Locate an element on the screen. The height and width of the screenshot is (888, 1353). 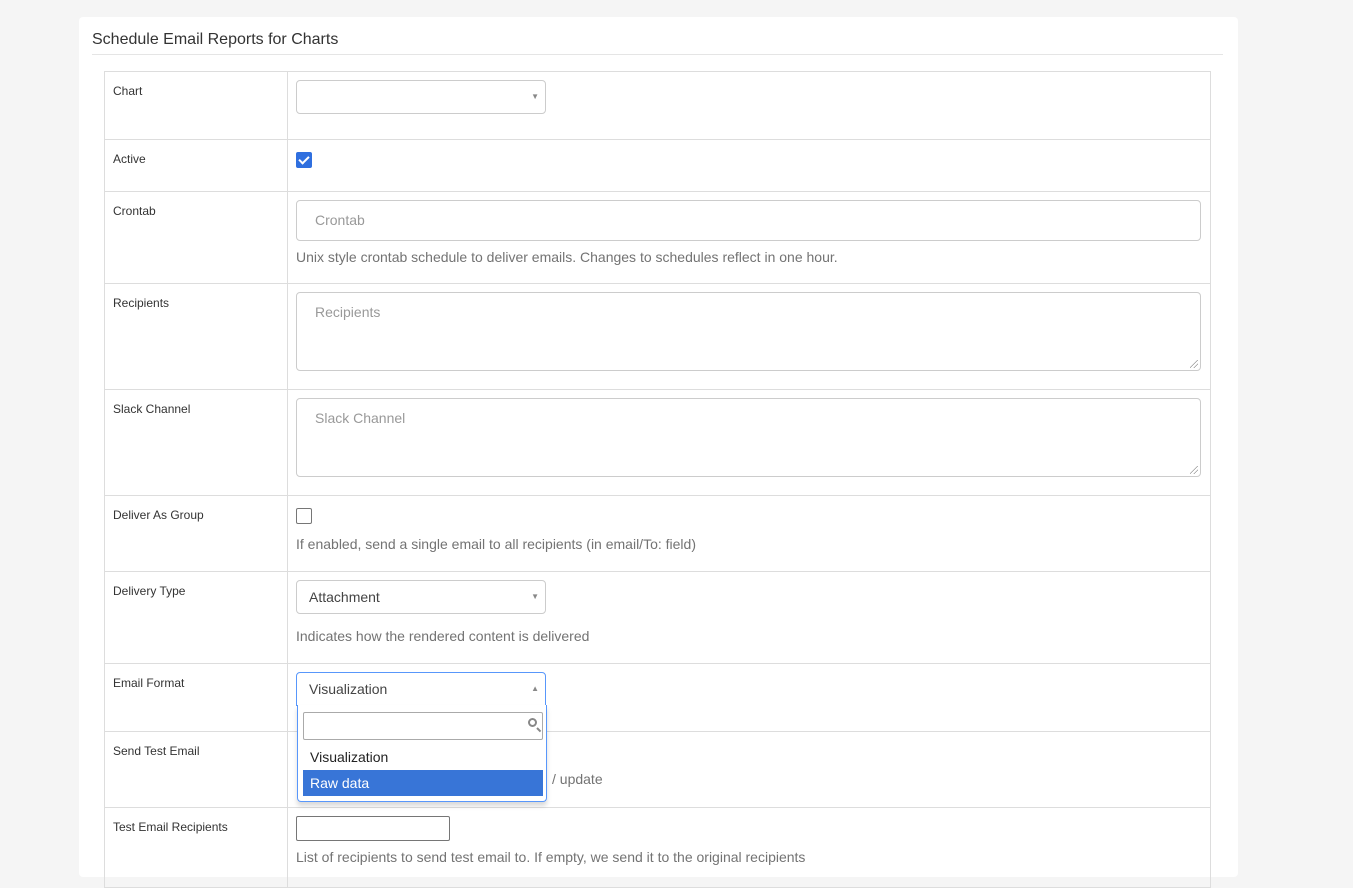
form-row-active: Active is located at coordinates (657, 165).